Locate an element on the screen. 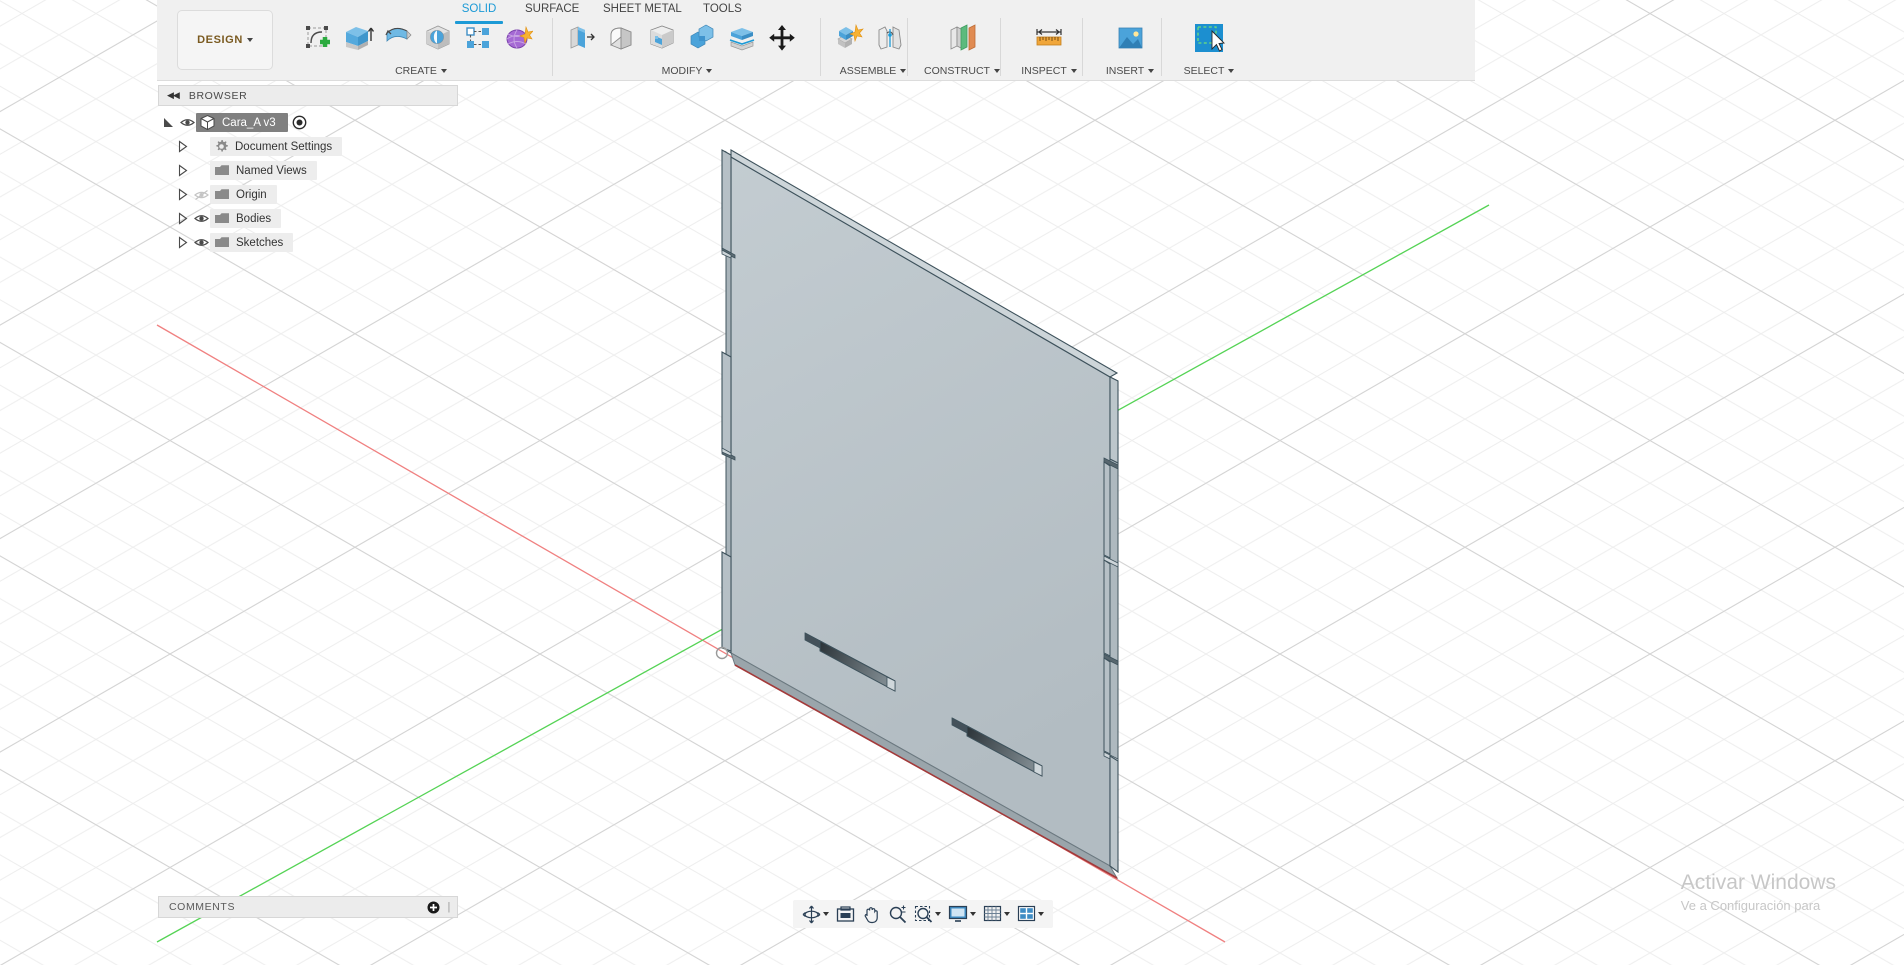 This screenshot has height=965, width=1904. gear-icon is located at coordinates (221, 146).